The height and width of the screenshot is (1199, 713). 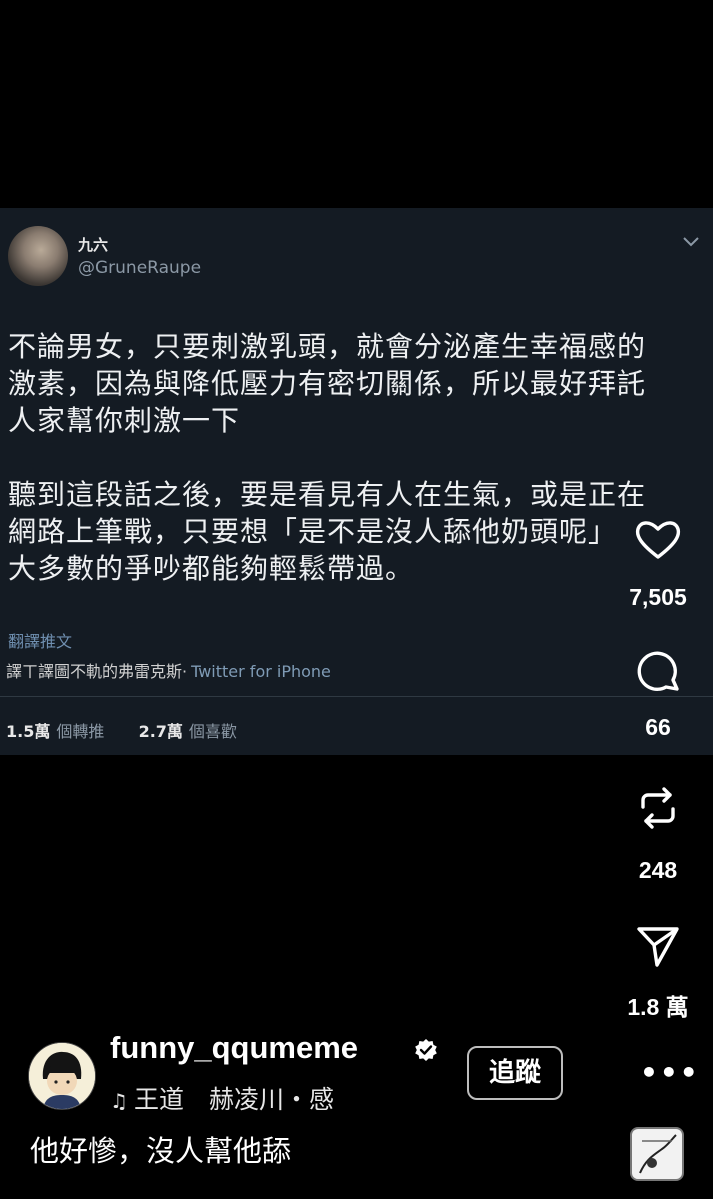 What do you see at coordinates (658, 1007) in the screenshot?
I see `share-count: 1.8 萬` at bounding box center [658, 1007].